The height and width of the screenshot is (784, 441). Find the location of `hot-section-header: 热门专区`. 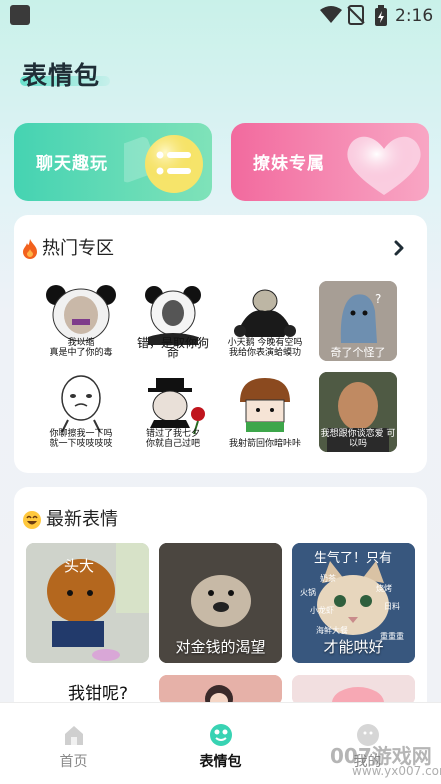

hot-section-header: 热门专区 is located at coordinates (68, 247).